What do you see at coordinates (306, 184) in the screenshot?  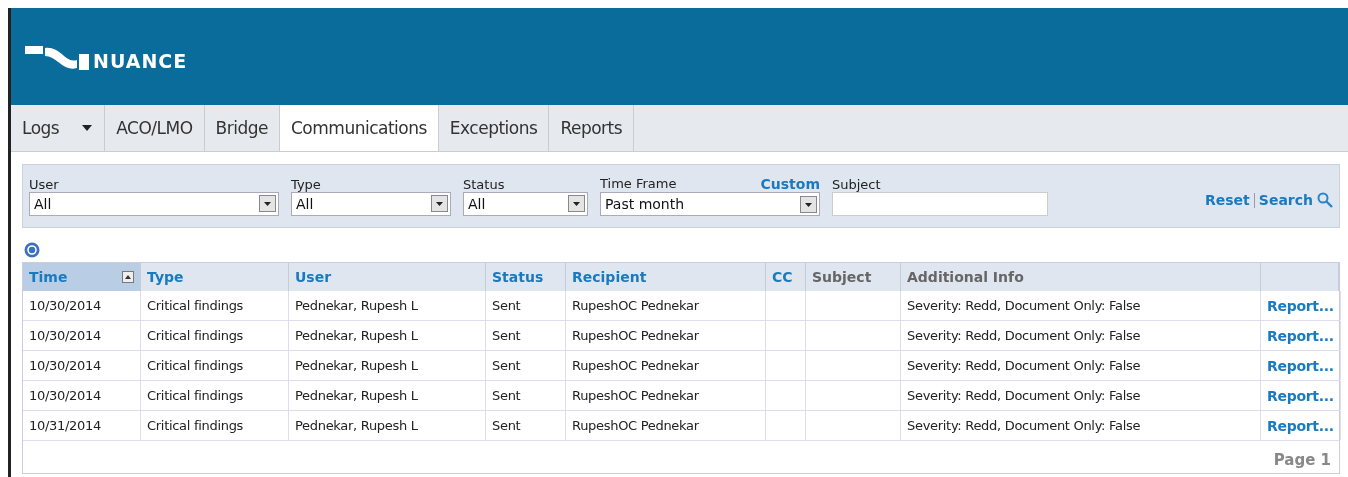 I see `filter-label: Type` at bounding box center [306, 184].